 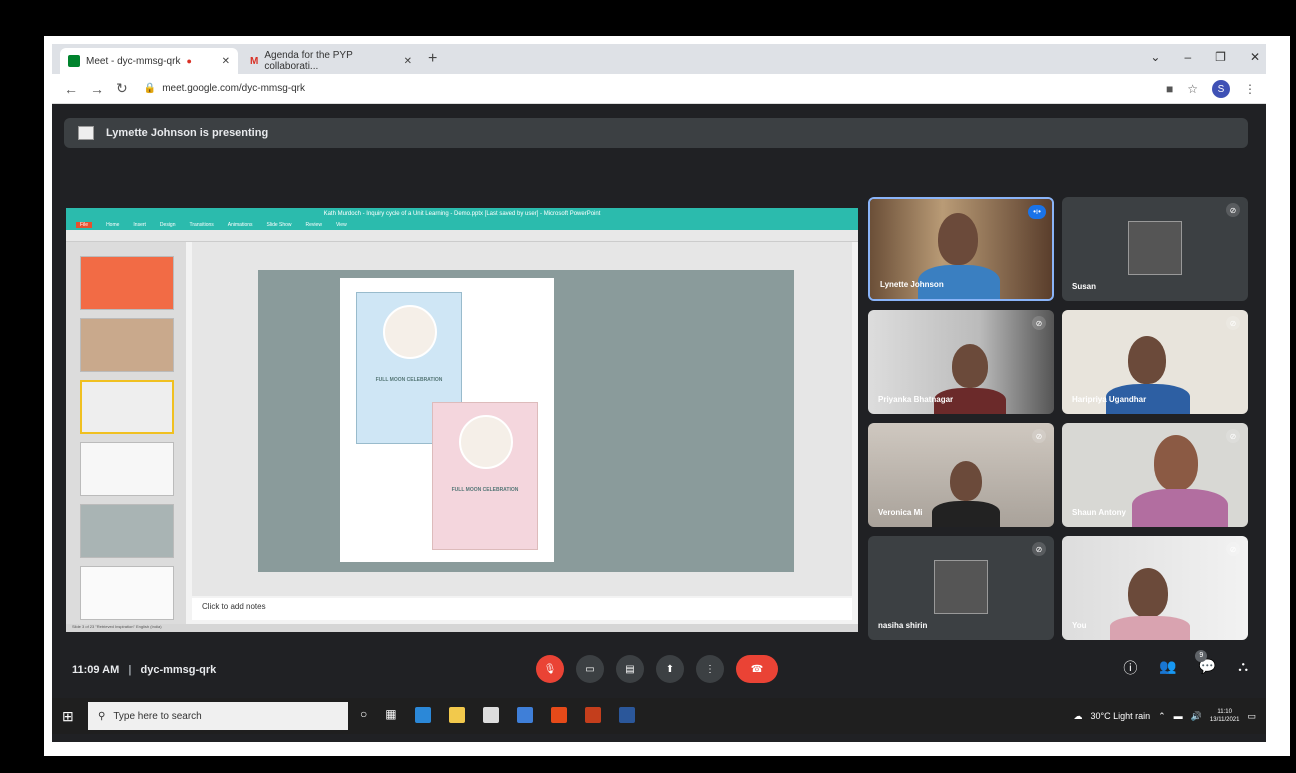 What do you see at coordinates (341, 225) in the screenshot?
I see `ppt-menu-item: View` at bounding box center [341, 225].